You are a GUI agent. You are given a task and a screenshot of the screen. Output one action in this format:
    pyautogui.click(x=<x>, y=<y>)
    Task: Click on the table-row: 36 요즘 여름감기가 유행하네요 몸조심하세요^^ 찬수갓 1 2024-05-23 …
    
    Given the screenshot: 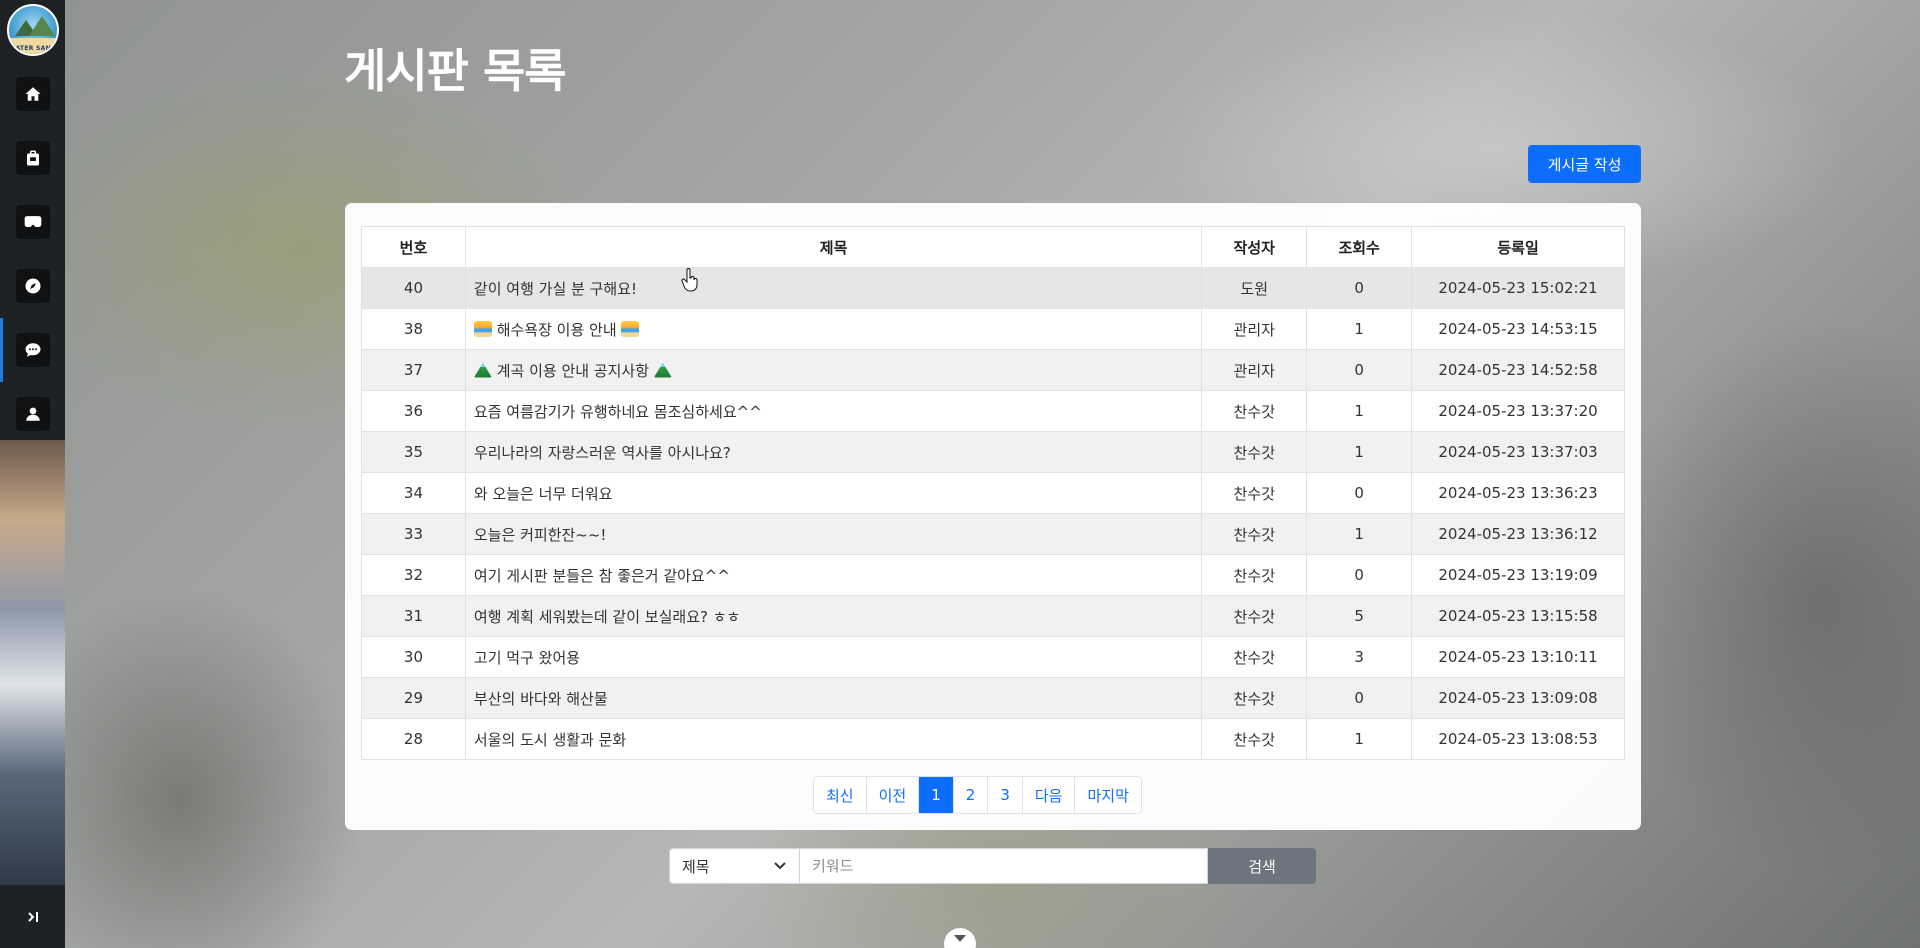 What is the action you would take?
    pyautogui.click(x=993, y=411)
    